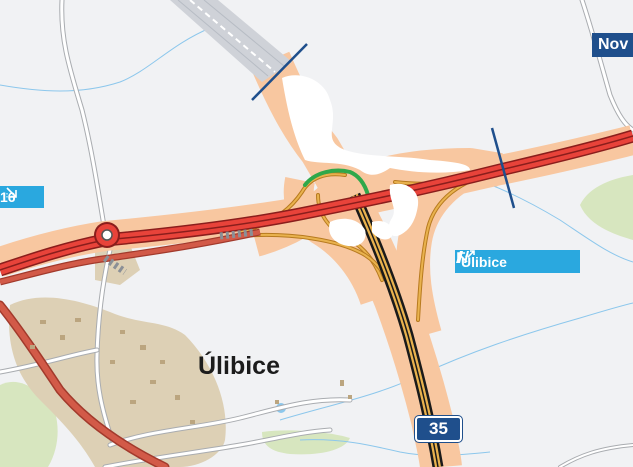  I want to click on roundabout-icon, so click(107, 235).